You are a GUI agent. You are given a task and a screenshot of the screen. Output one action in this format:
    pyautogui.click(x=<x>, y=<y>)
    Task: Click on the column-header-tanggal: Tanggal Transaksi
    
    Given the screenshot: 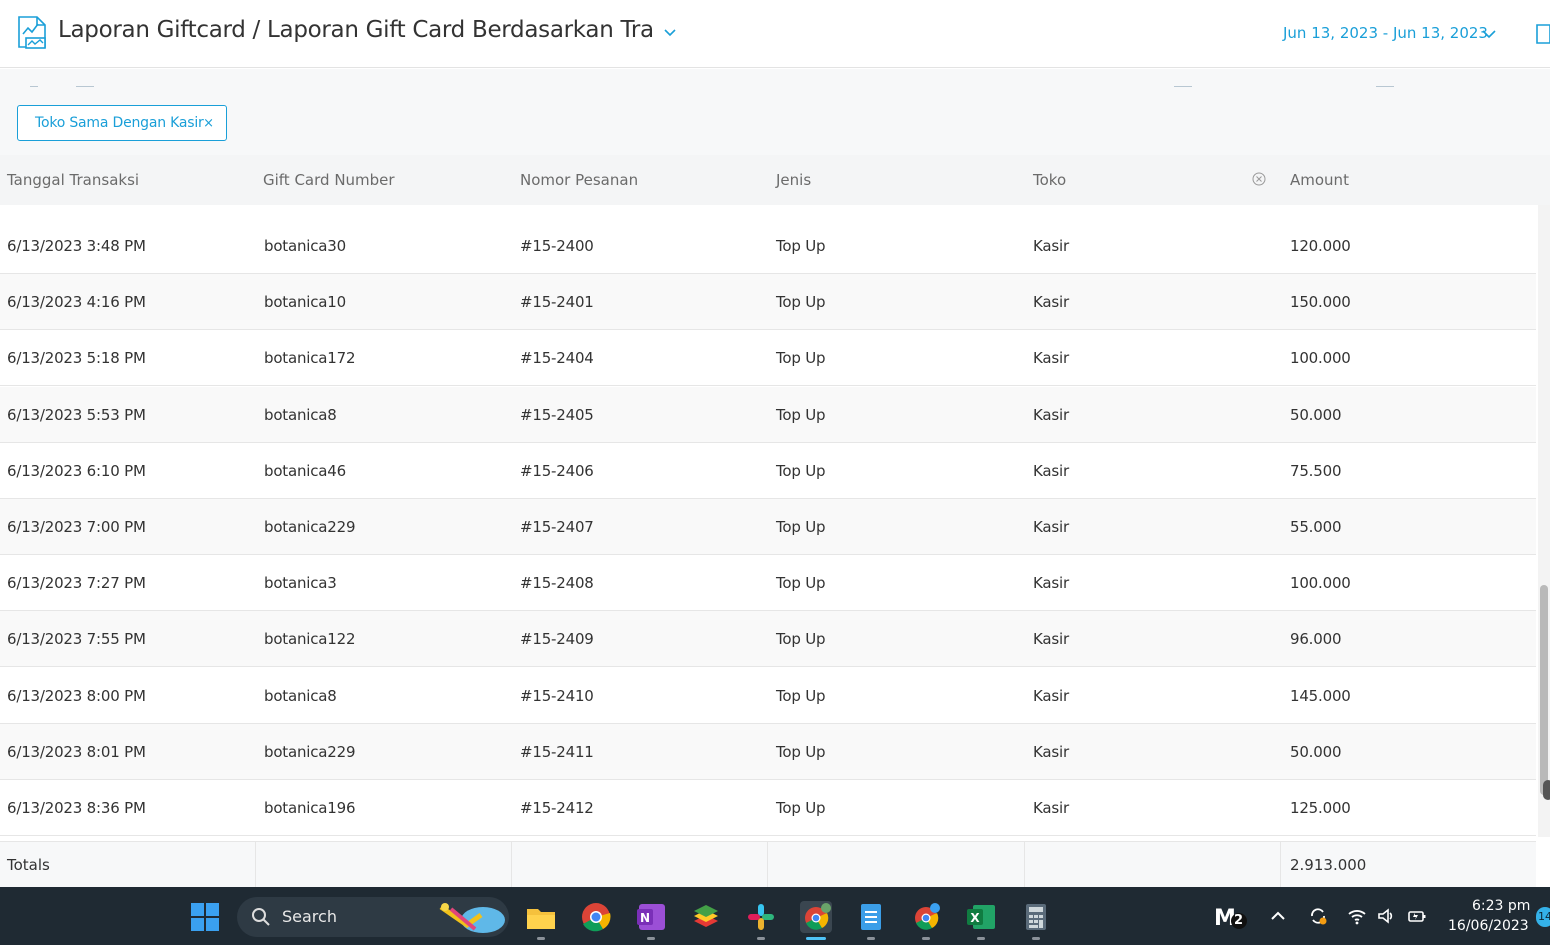 What is the action you would take?
    pyautogui.click(x=73, y=180)
    